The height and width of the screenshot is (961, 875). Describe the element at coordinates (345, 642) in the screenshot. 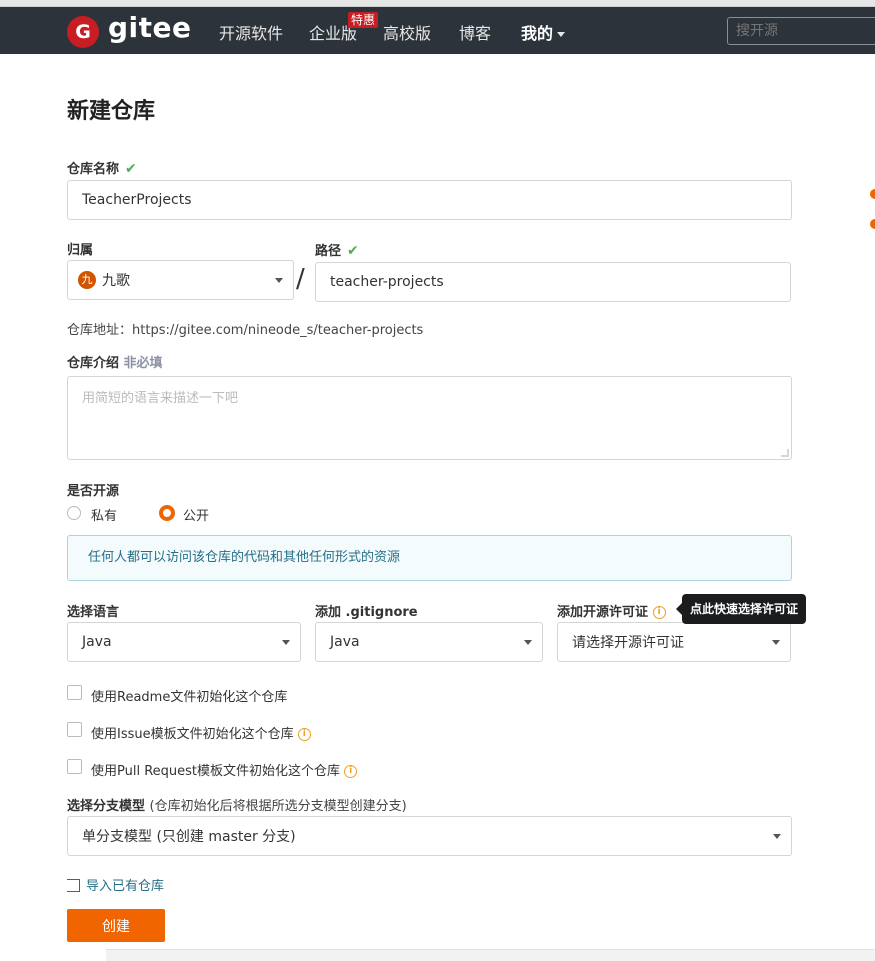

I see `gitignore-value: Java` at that location.